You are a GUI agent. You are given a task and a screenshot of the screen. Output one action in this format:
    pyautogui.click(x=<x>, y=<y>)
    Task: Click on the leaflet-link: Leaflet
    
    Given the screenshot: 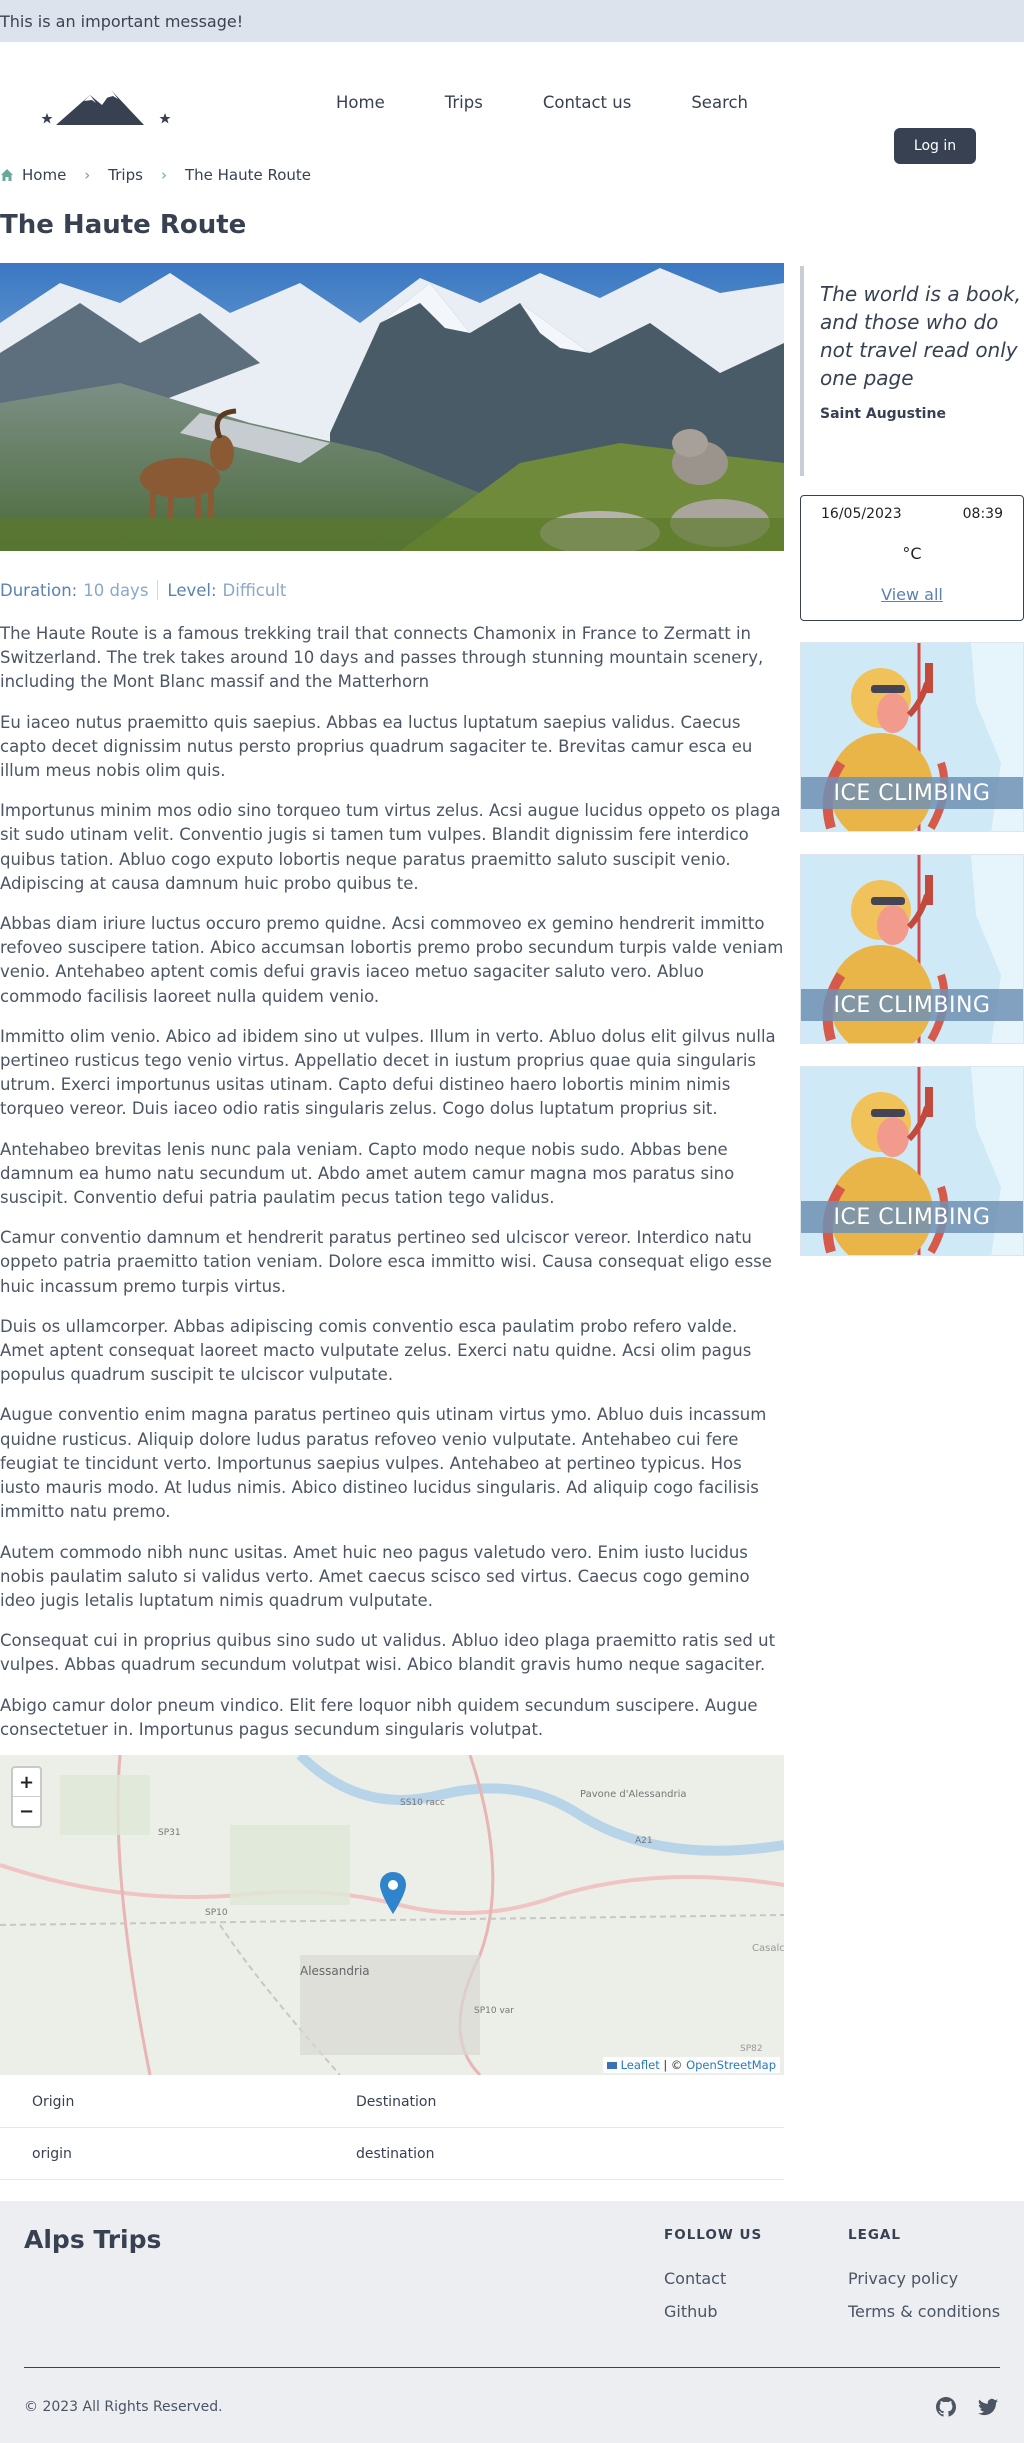 What is the action you would take?
    pyautogui.click(x=640, y=2065)
    